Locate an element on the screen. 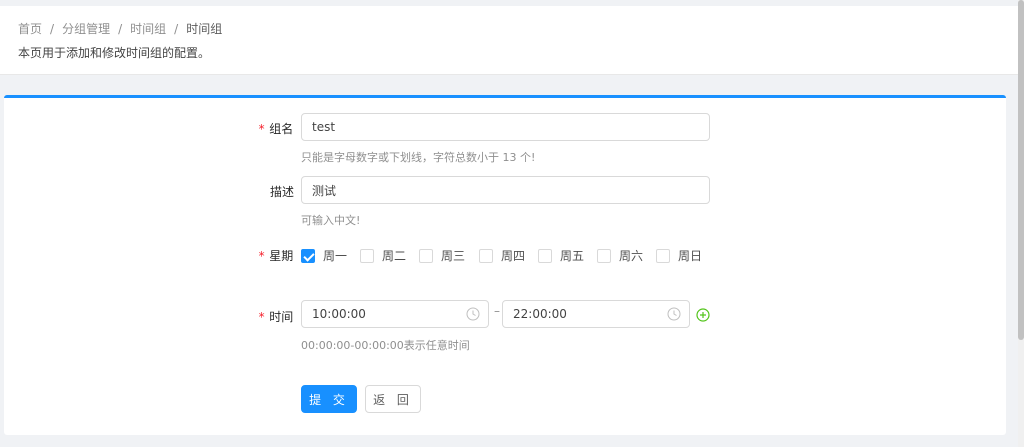 The width and height of the screenshot is (1024, 447). description-hint: 可输入中文! is located at coordinates (331, 220).